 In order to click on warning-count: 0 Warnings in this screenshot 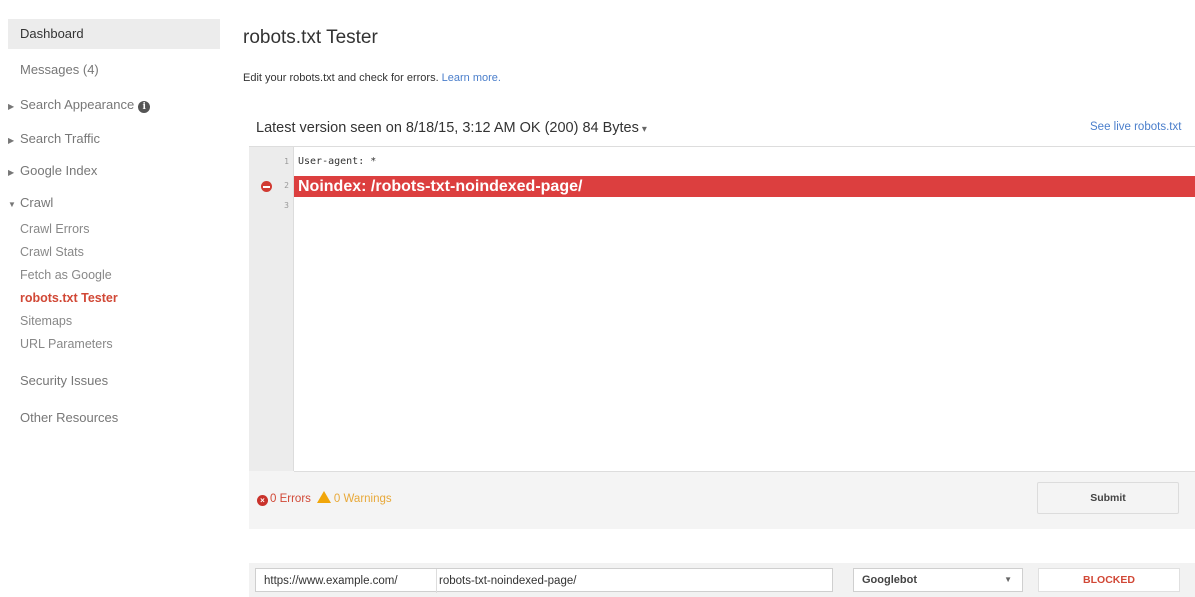, I will do `click(362, 499)`.